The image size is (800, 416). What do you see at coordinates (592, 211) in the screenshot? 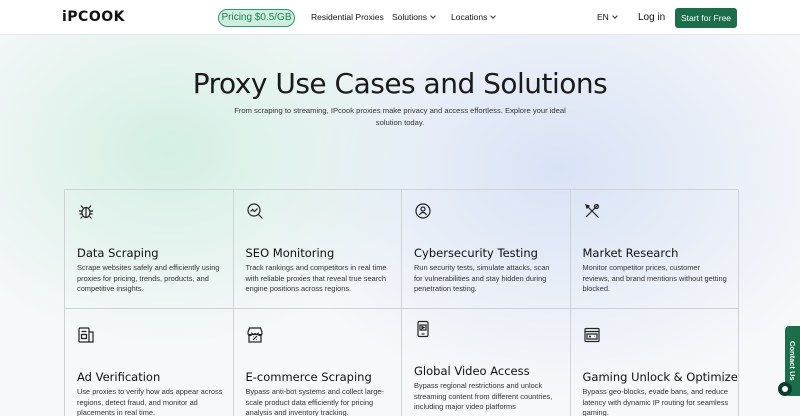
I see `tools-icon` at bounding box center [592, 211].